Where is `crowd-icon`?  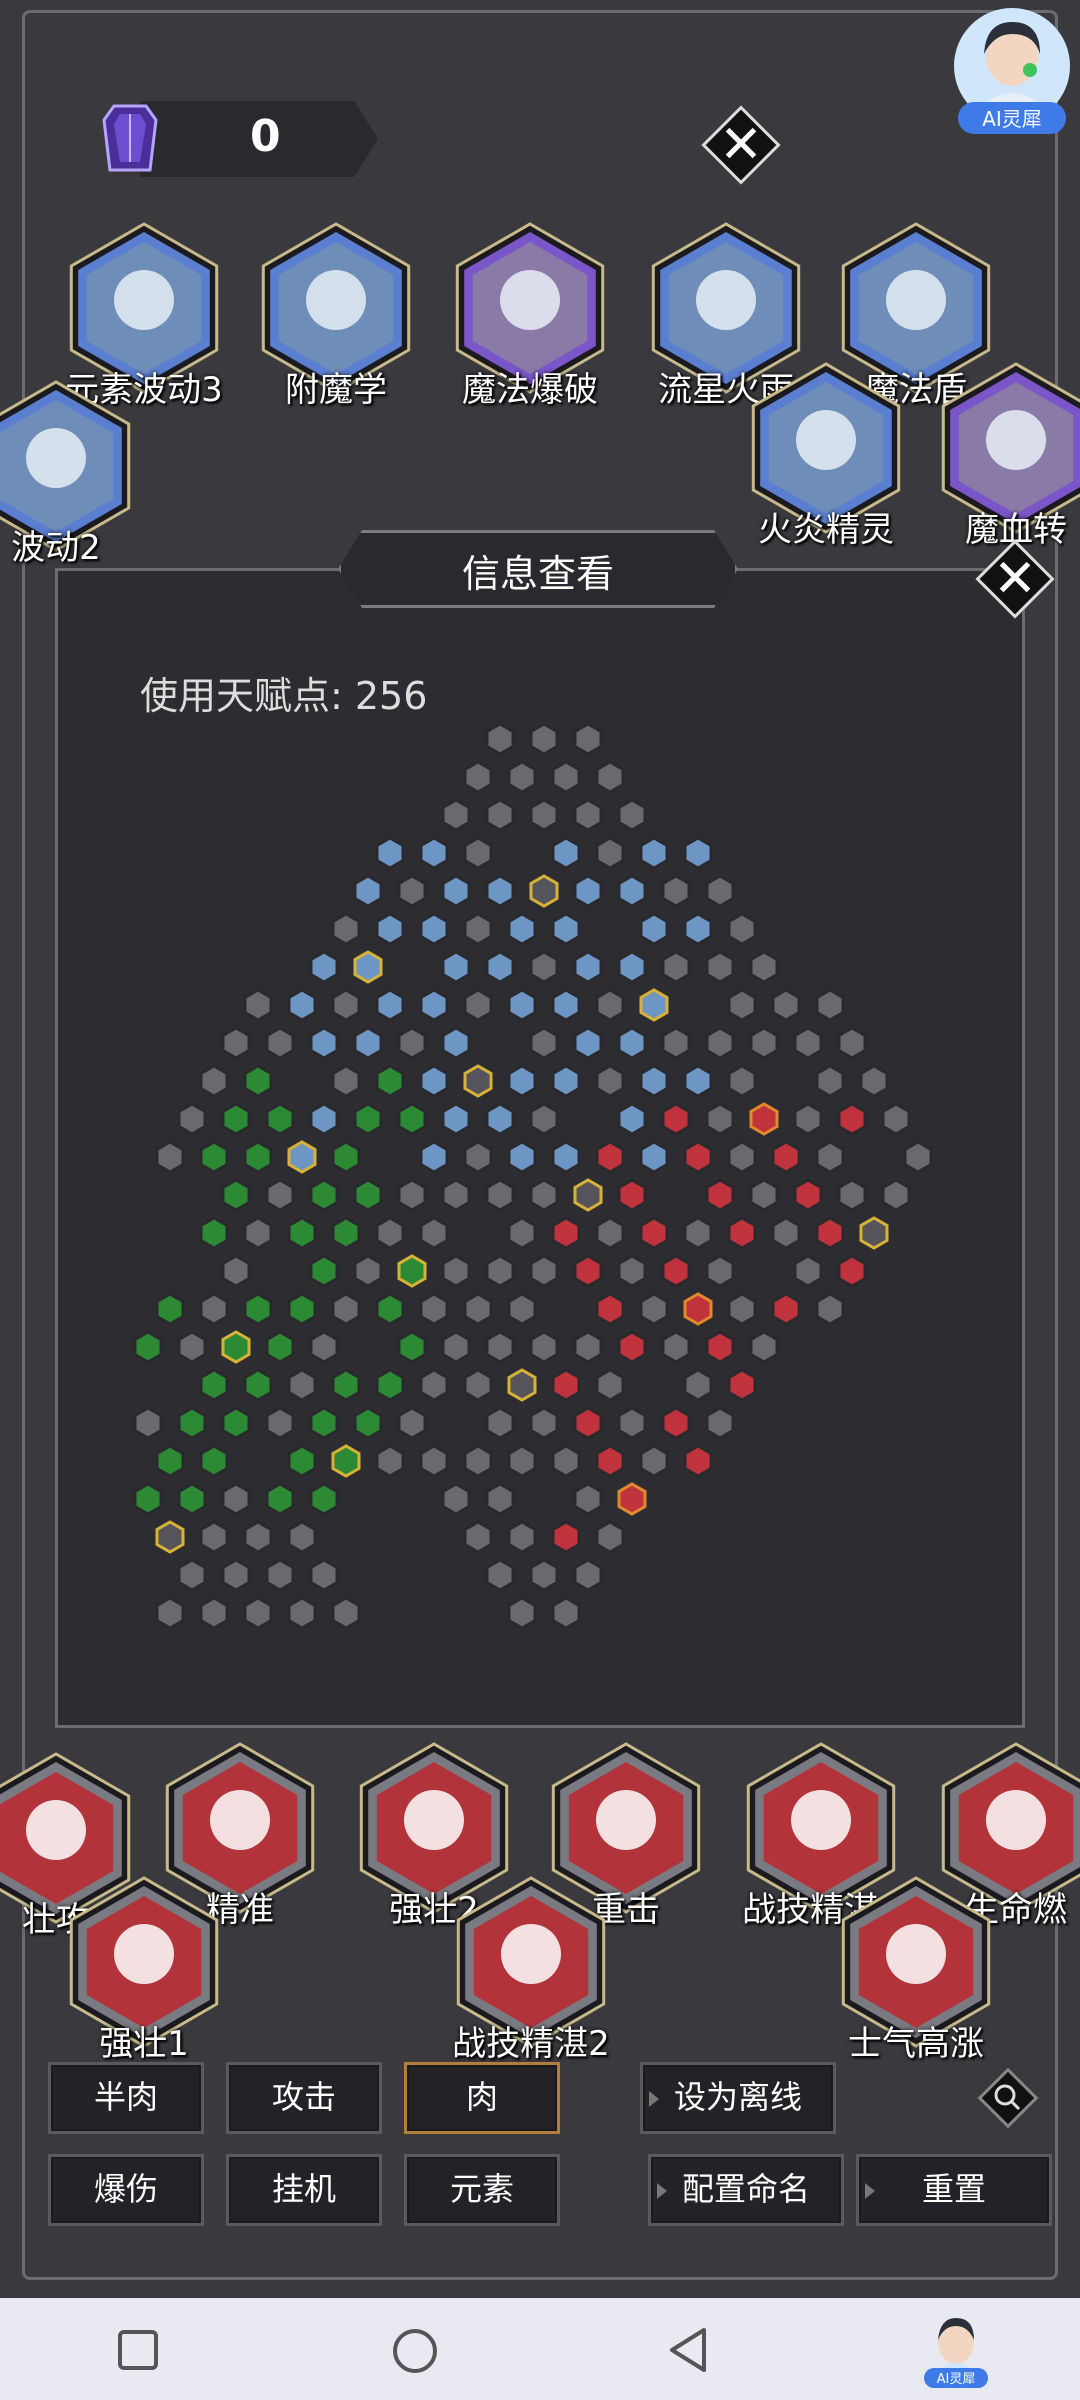
crowd-icon is located at coordinates (916, 1954).